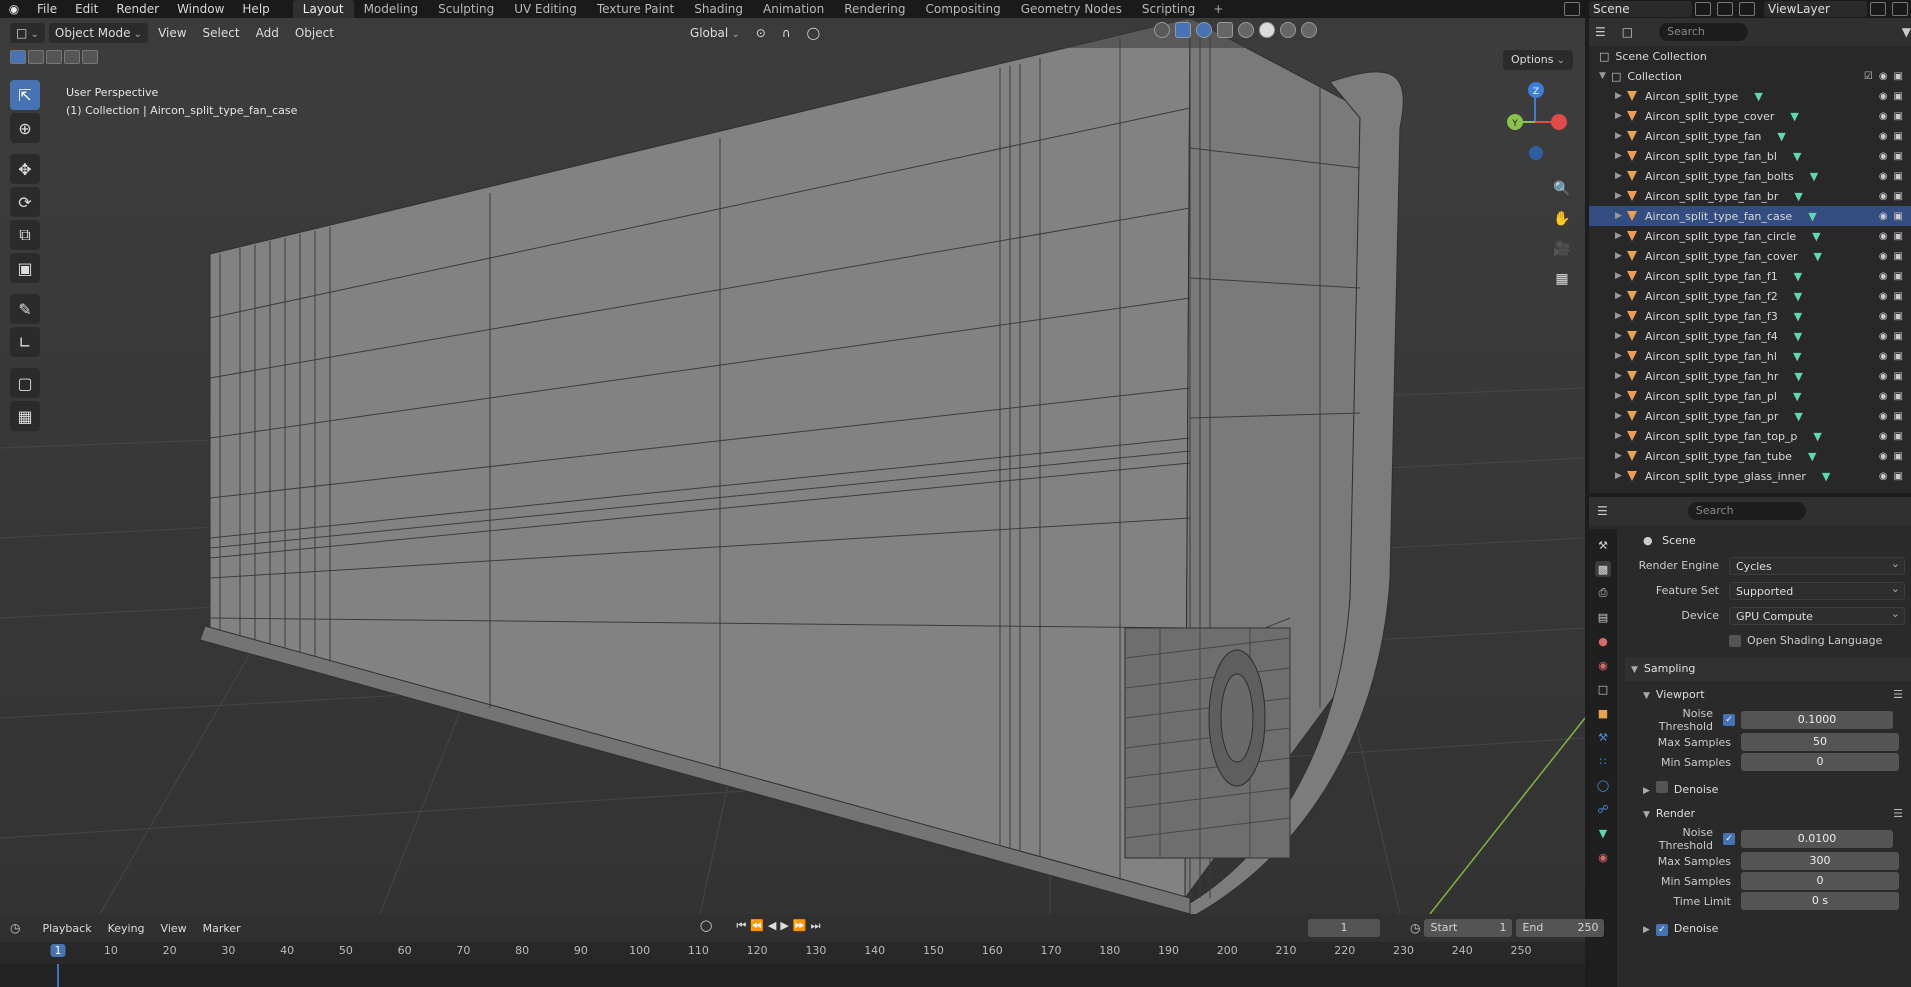 The height and width of the screenshot is (987, 1911). I want to click on tab-animation: Animation, so click(793, 9).